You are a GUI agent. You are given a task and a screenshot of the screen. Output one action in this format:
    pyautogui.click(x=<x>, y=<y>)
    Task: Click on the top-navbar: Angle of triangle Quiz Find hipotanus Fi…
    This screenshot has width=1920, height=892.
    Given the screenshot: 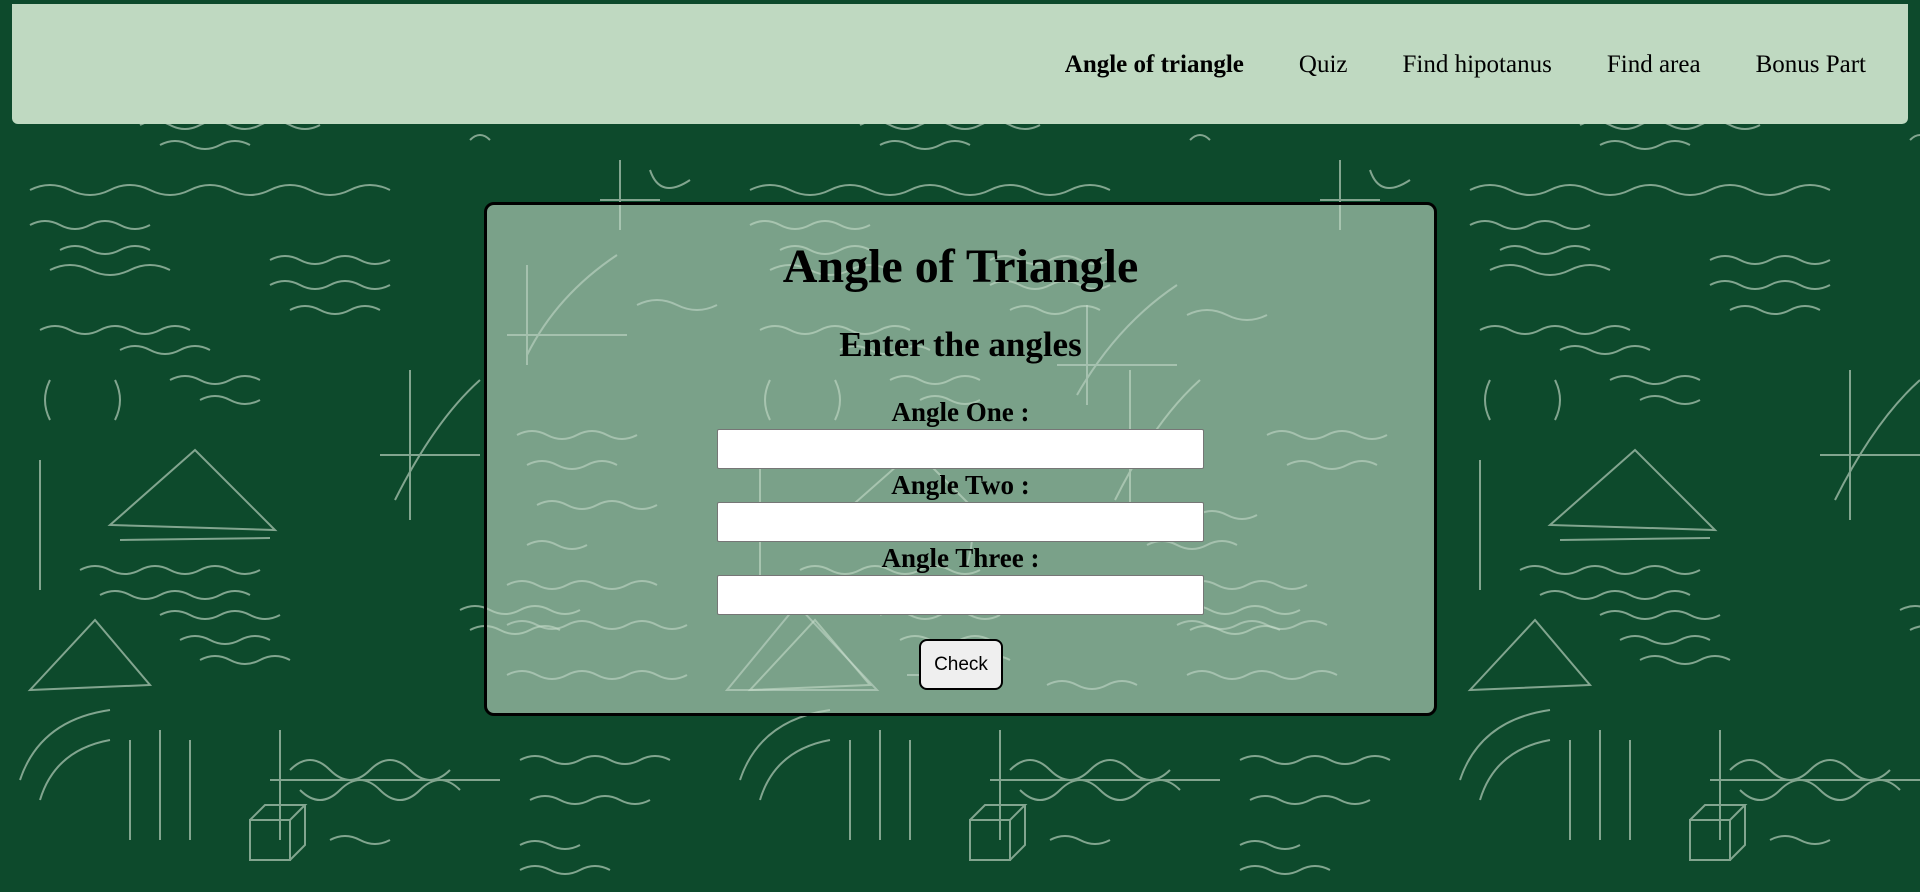 What is the action you would take?
    pyautogui.click(x=960, y=64)
    